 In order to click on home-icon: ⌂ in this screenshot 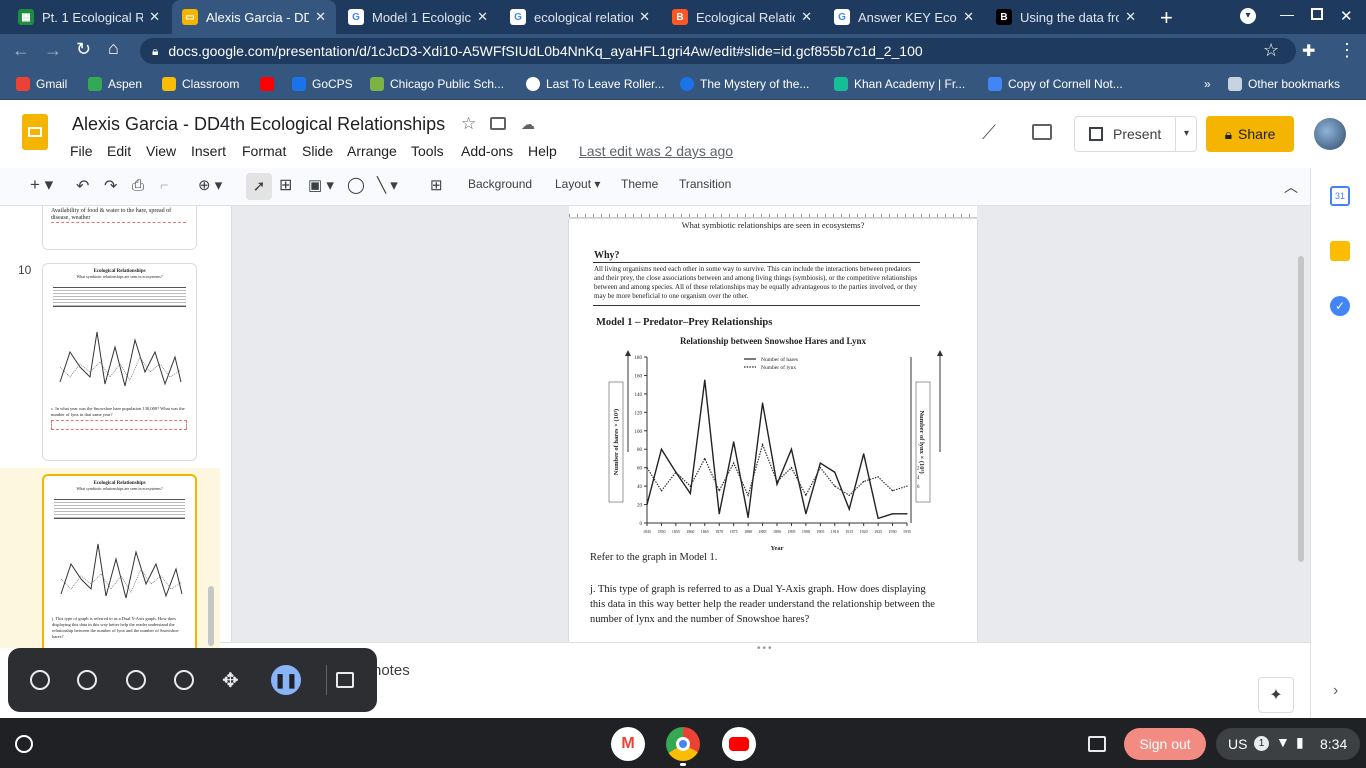, I will do `click(113, 48)`.